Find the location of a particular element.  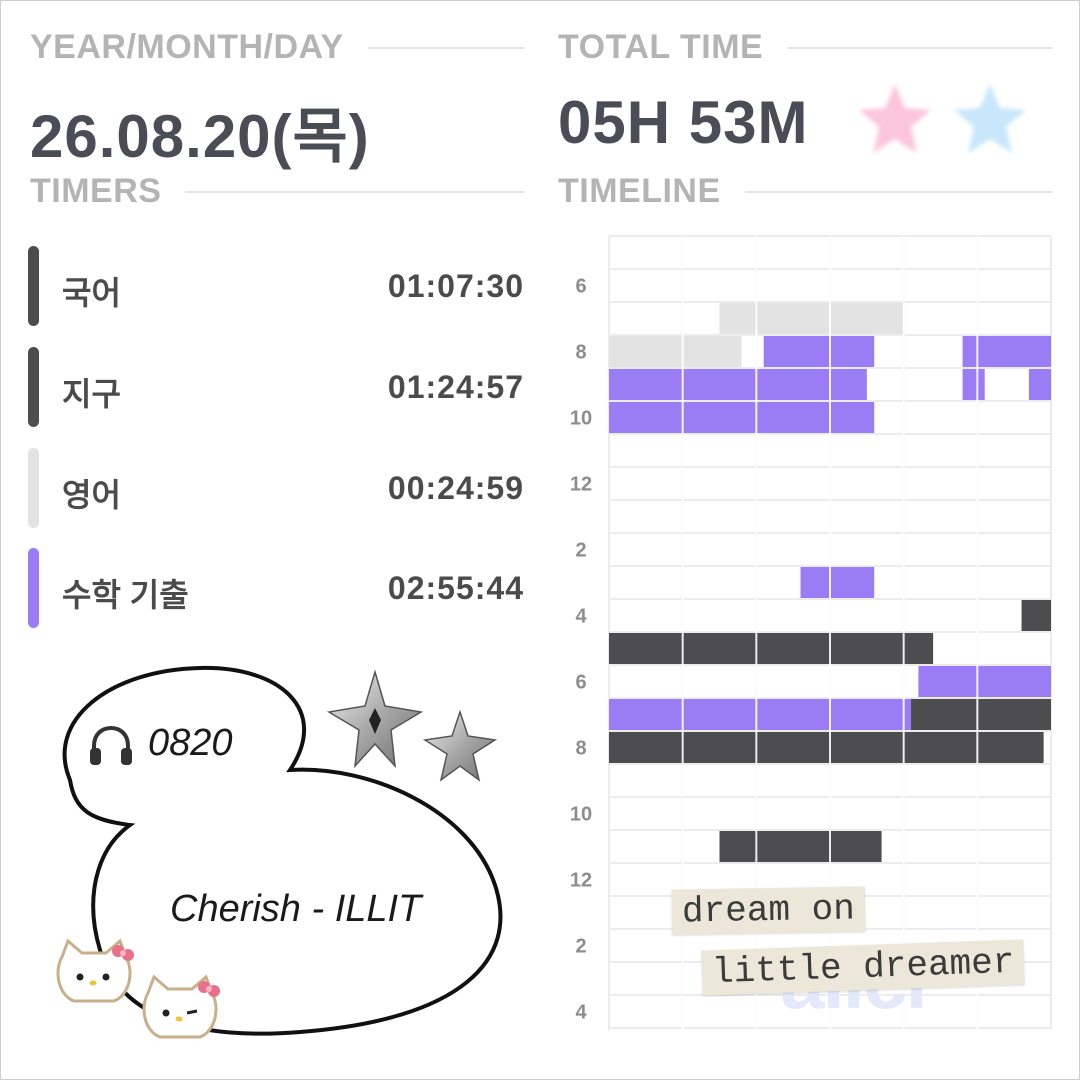

blue-star-icon is located at coordinates (990, 118).